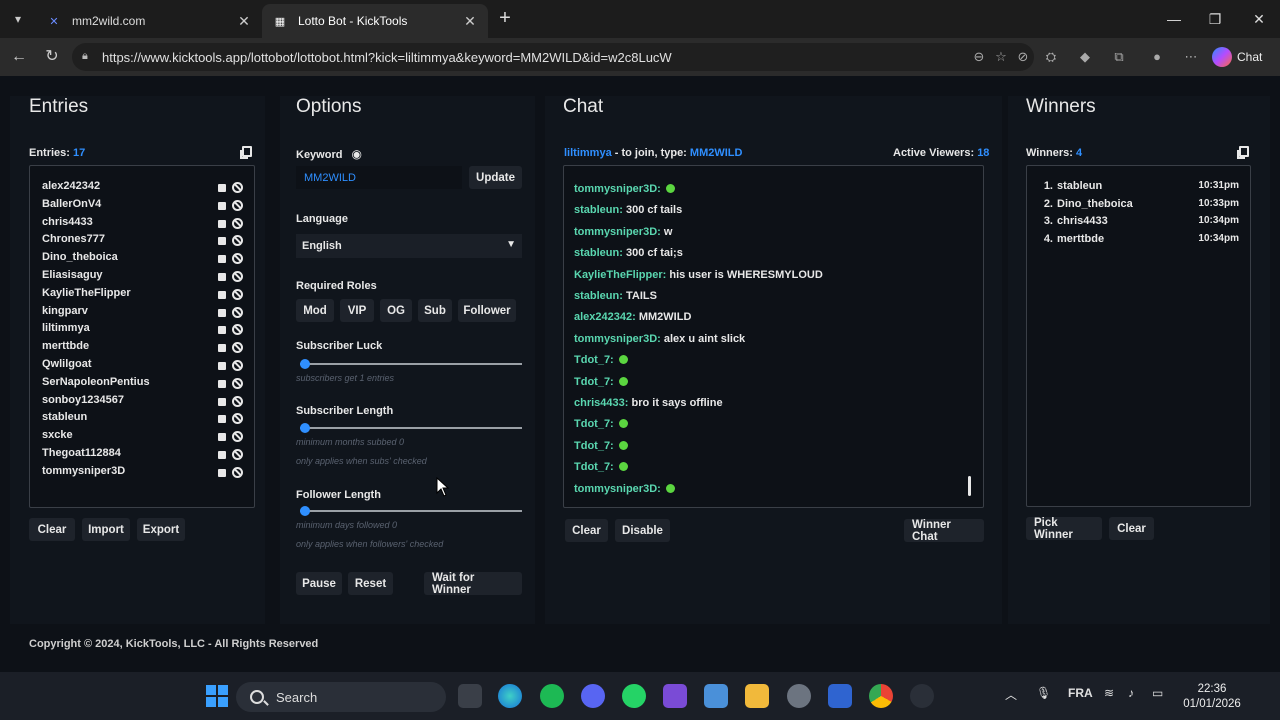 The image size is (1280, 720). I want to click on task-view-icon, so click(470, 696).